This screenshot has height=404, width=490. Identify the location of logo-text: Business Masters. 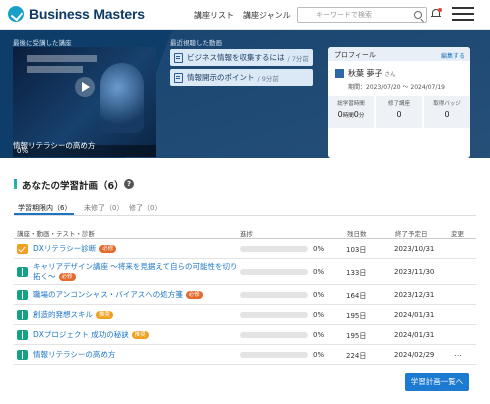
(87, 14).